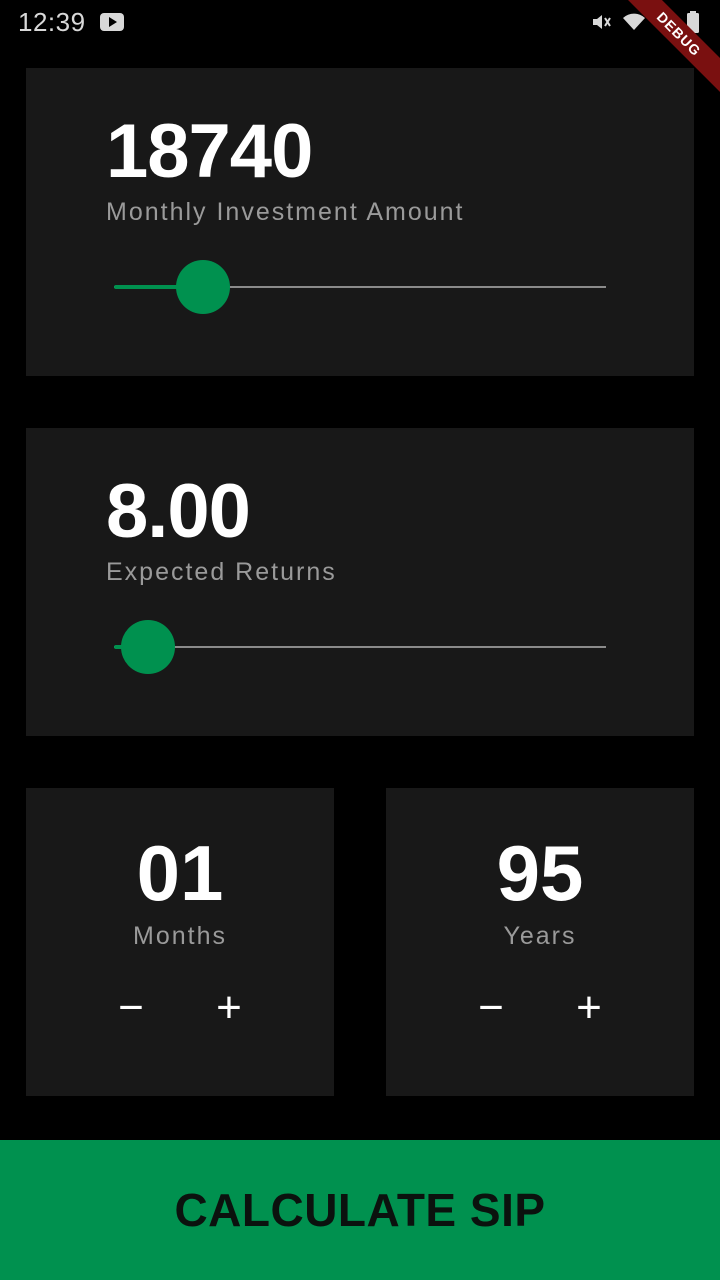  Describe the element at coordinates (180, 873) in the screenshot. I see `months-value: 01` at that location.